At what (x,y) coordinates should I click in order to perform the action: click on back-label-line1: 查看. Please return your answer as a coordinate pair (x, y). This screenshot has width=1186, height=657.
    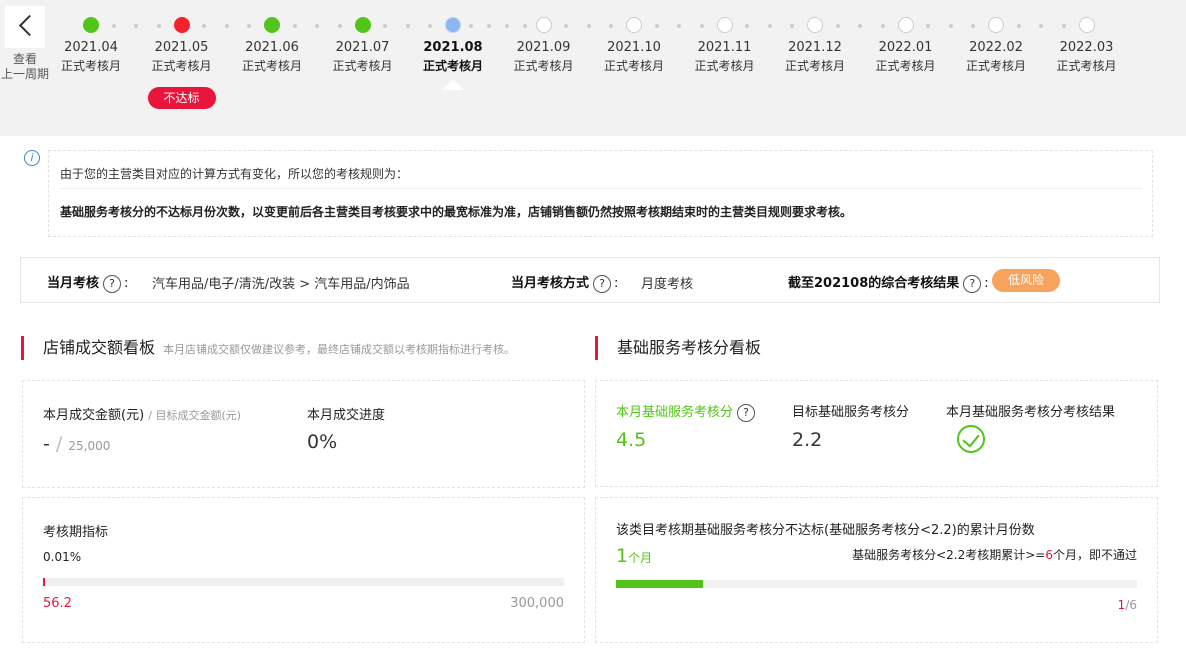
    Looking at the image, I should click on (24, 59).